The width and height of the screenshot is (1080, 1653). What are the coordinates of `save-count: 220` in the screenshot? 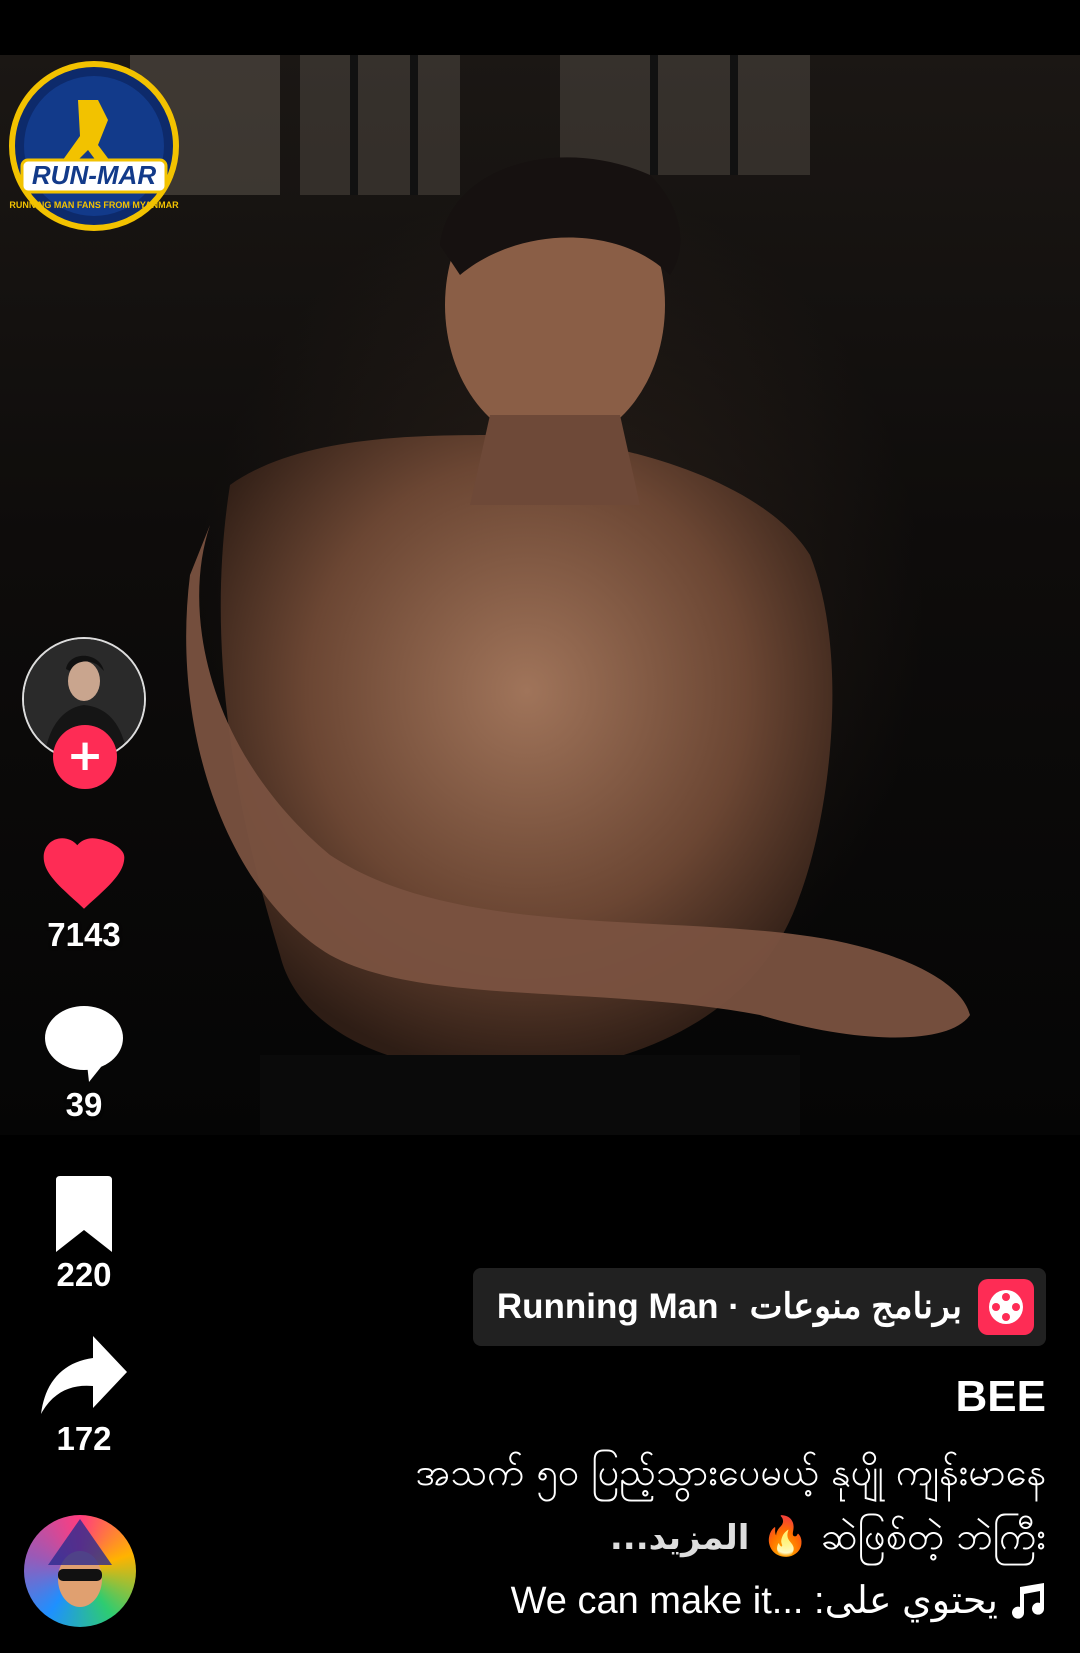 It's located at (84, 1274).